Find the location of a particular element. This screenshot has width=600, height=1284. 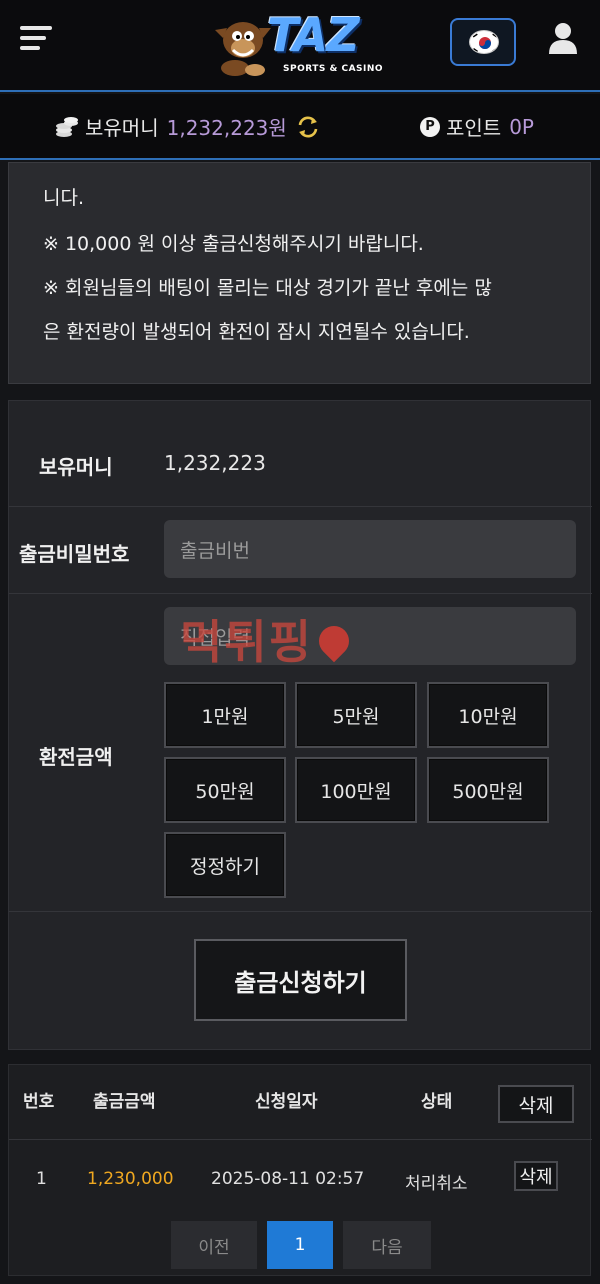

notice-line: 은 환전량이 발생되어 환전이 잠시 지연될수 있습니다. is located at coordinates (256, 332).